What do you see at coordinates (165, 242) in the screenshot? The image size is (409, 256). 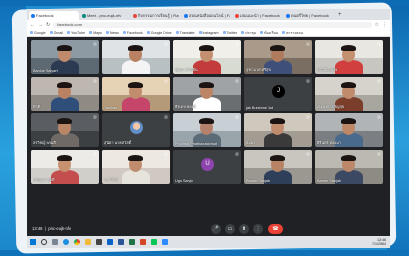 I see `zoom-icon` at bounding box center [165, 242].